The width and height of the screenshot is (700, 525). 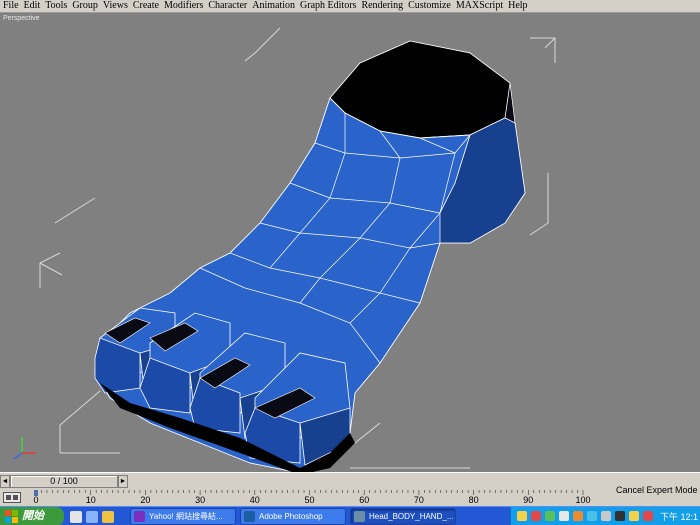 What do you see at coordinates (11, 516) in the screenshot?
I see `windows-logo-icon` at bounding box center [11, 516].